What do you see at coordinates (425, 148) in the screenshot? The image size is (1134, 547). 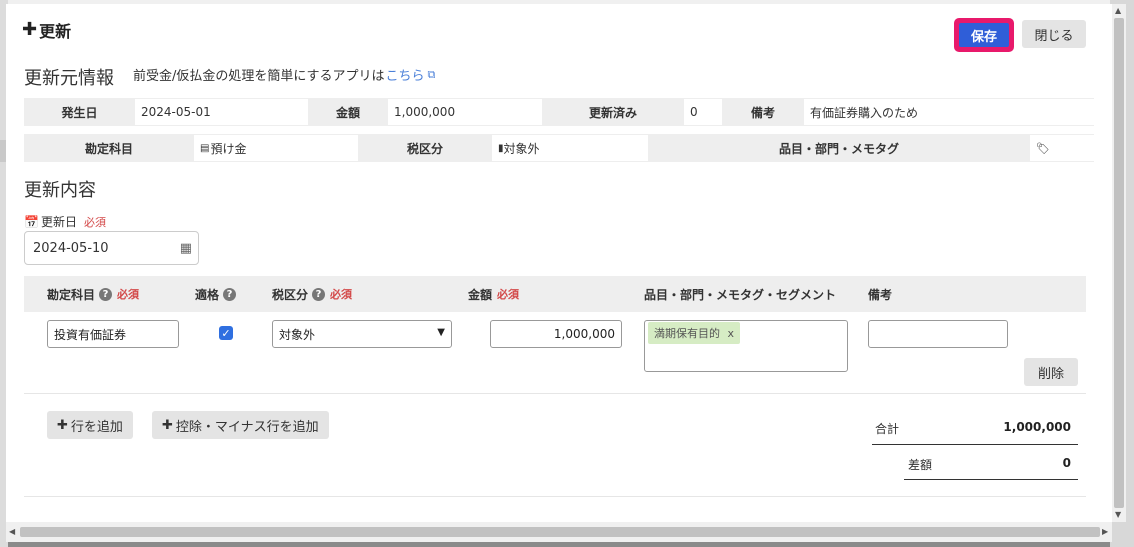 I see `tax-label: 税区分` at bounding box center [425, 148].